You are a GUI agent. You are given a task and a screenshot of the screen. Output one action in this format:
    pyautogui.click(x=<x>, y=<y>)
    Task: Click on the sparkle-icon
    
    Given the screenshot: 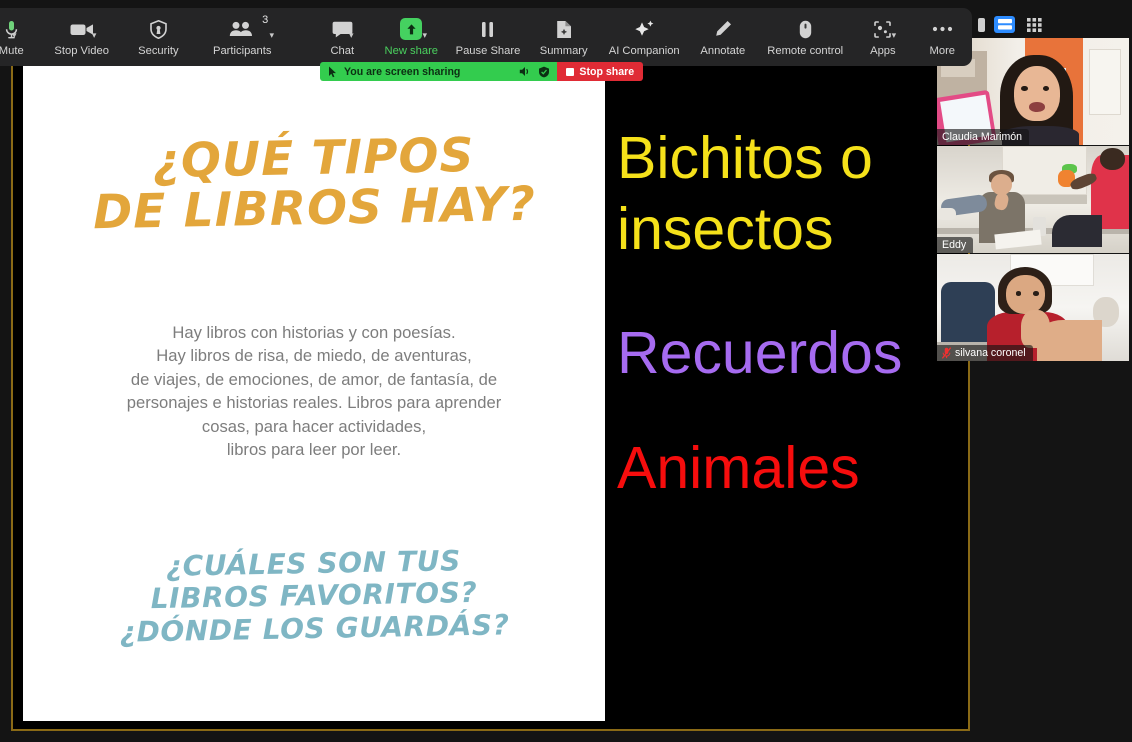 What is the action you would take?
    pyautogui.click(x=644, y=29)
    